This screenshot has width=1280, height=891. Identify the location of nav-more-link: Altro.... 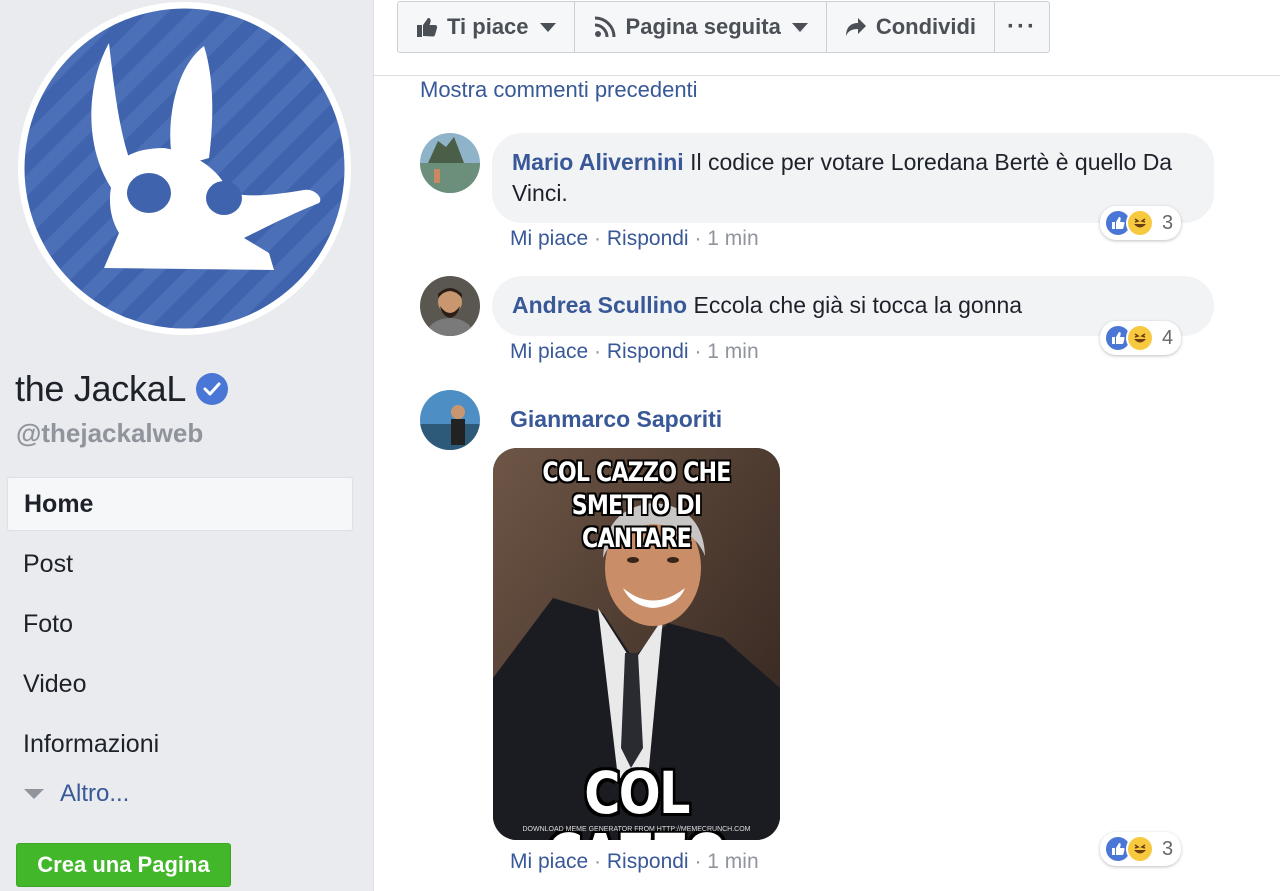
(76, 794).